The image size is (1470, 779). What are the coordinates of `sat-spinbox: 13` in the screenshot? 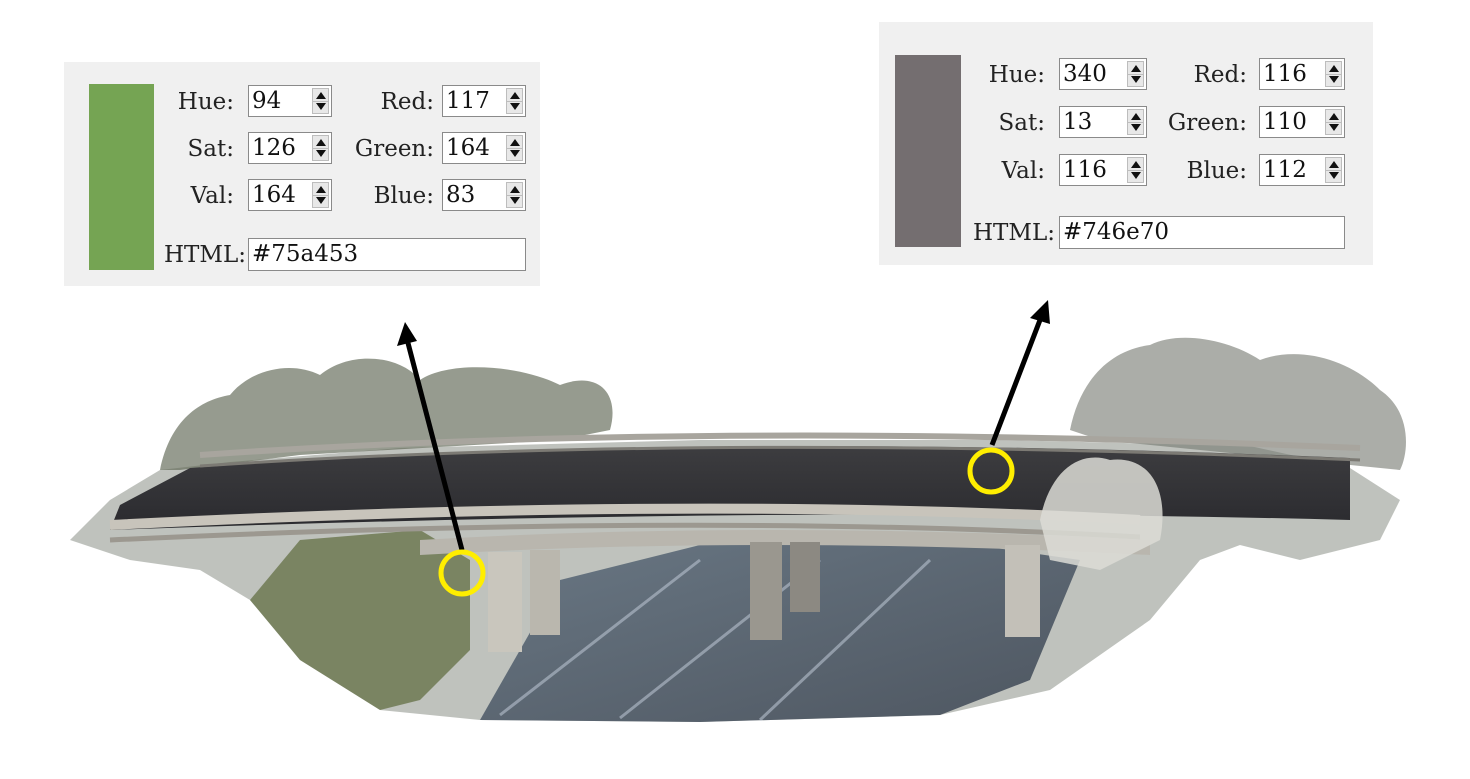 It's located at (1103, 122).